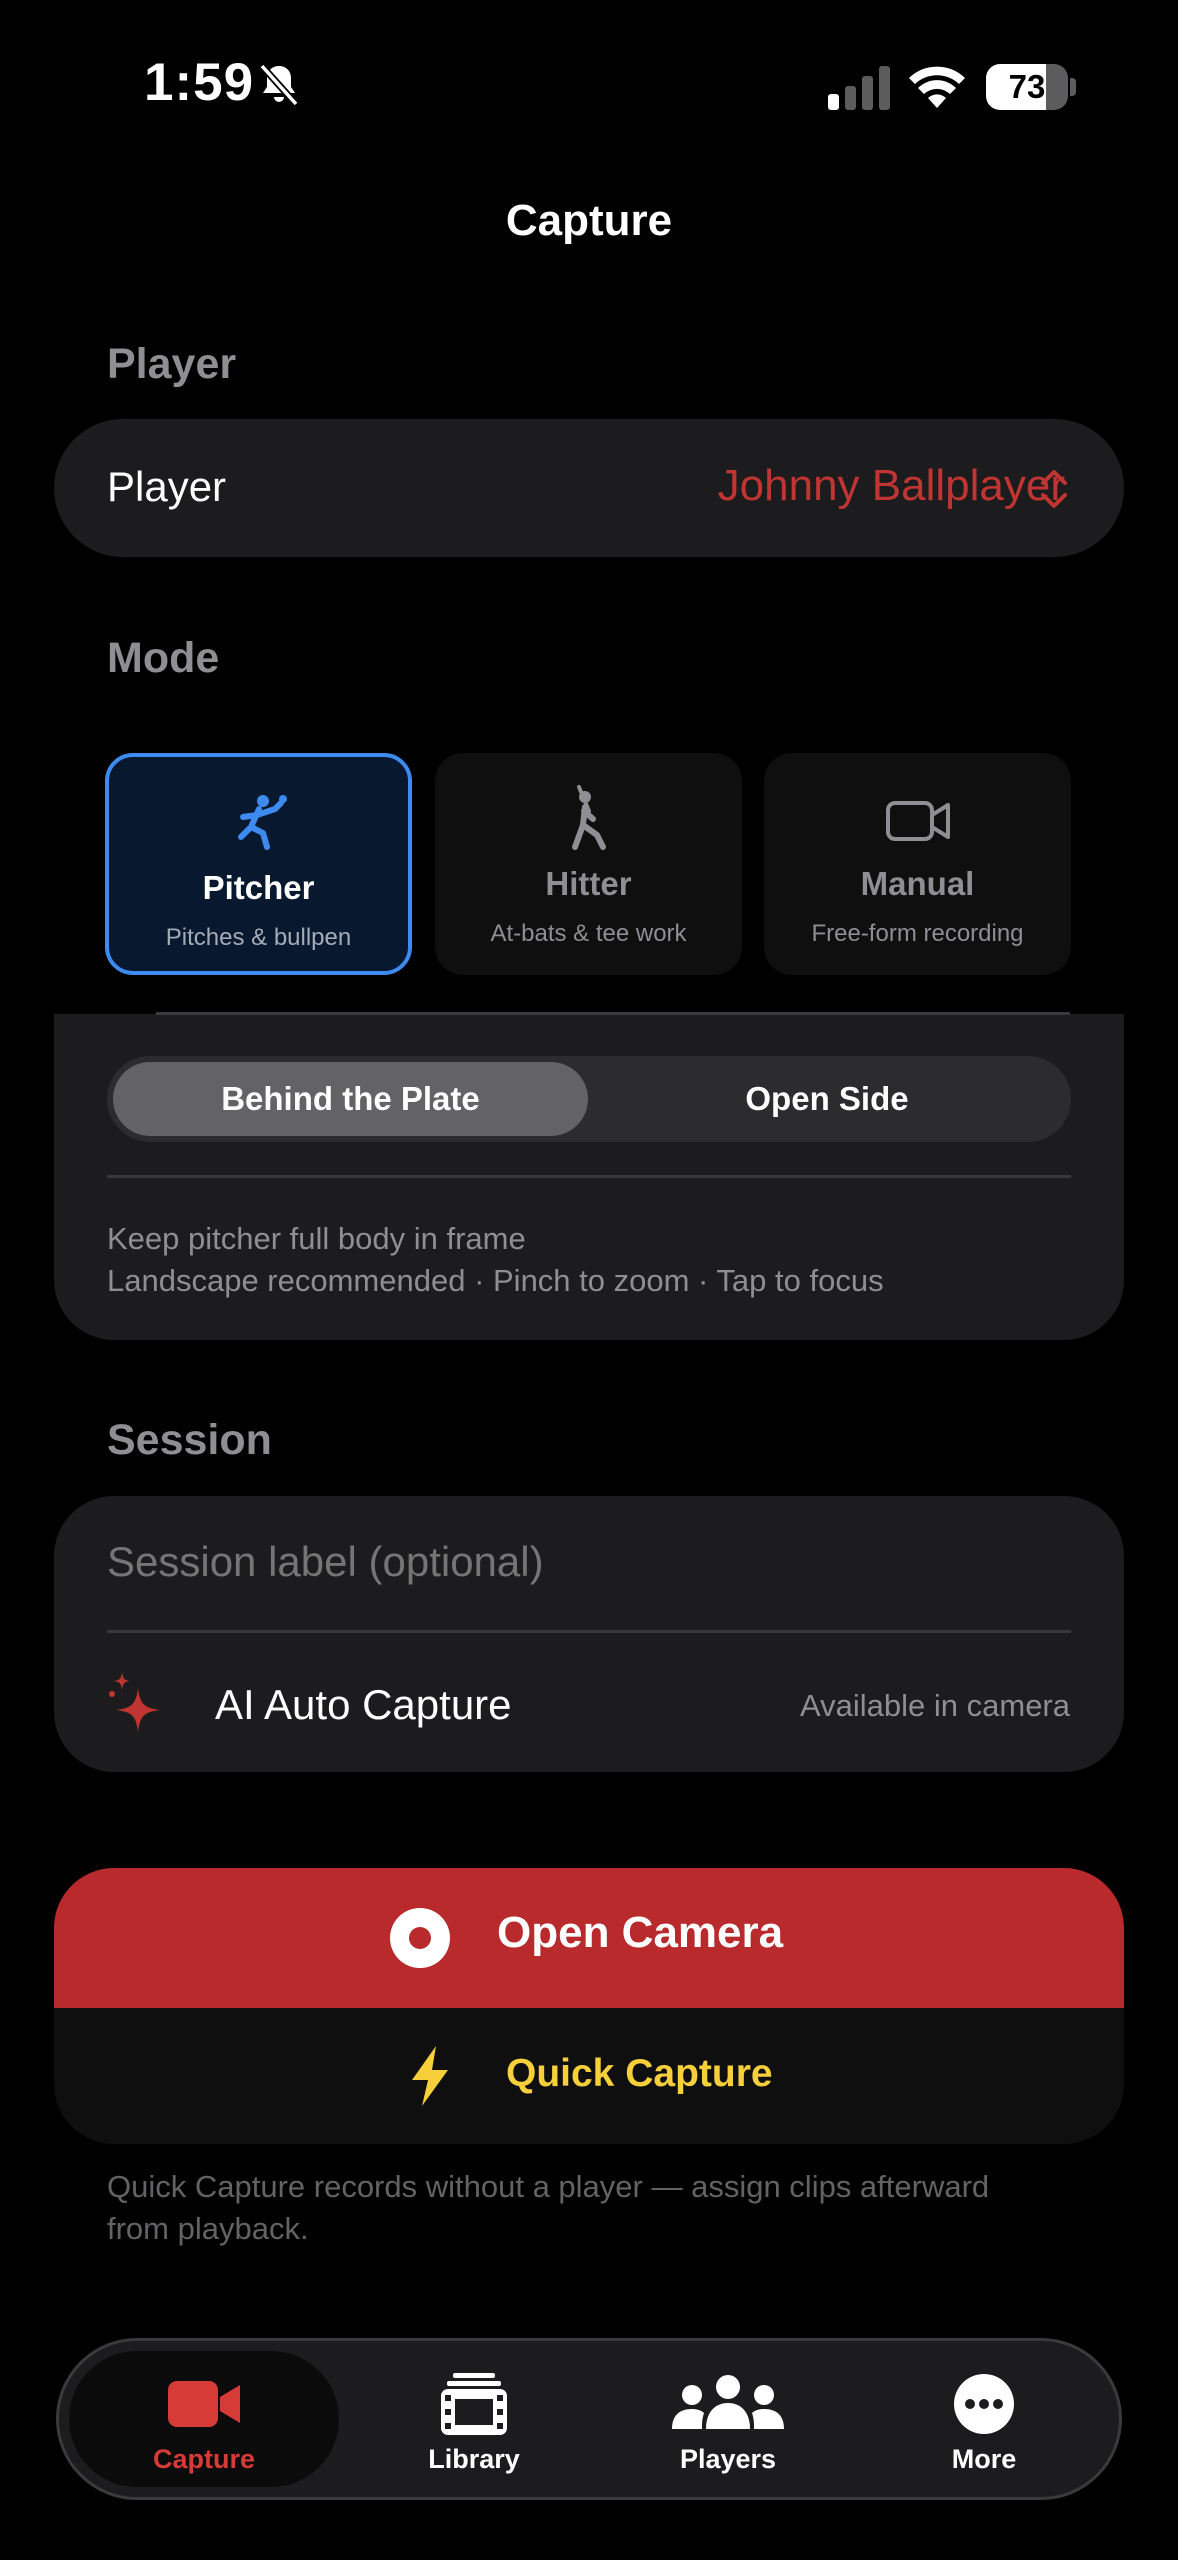 The image size is (1178, 2560). What do you see at coordinates (199, 82) in the screenshot?
I see `status-time: 1:59` at bounding box center [199, 82].